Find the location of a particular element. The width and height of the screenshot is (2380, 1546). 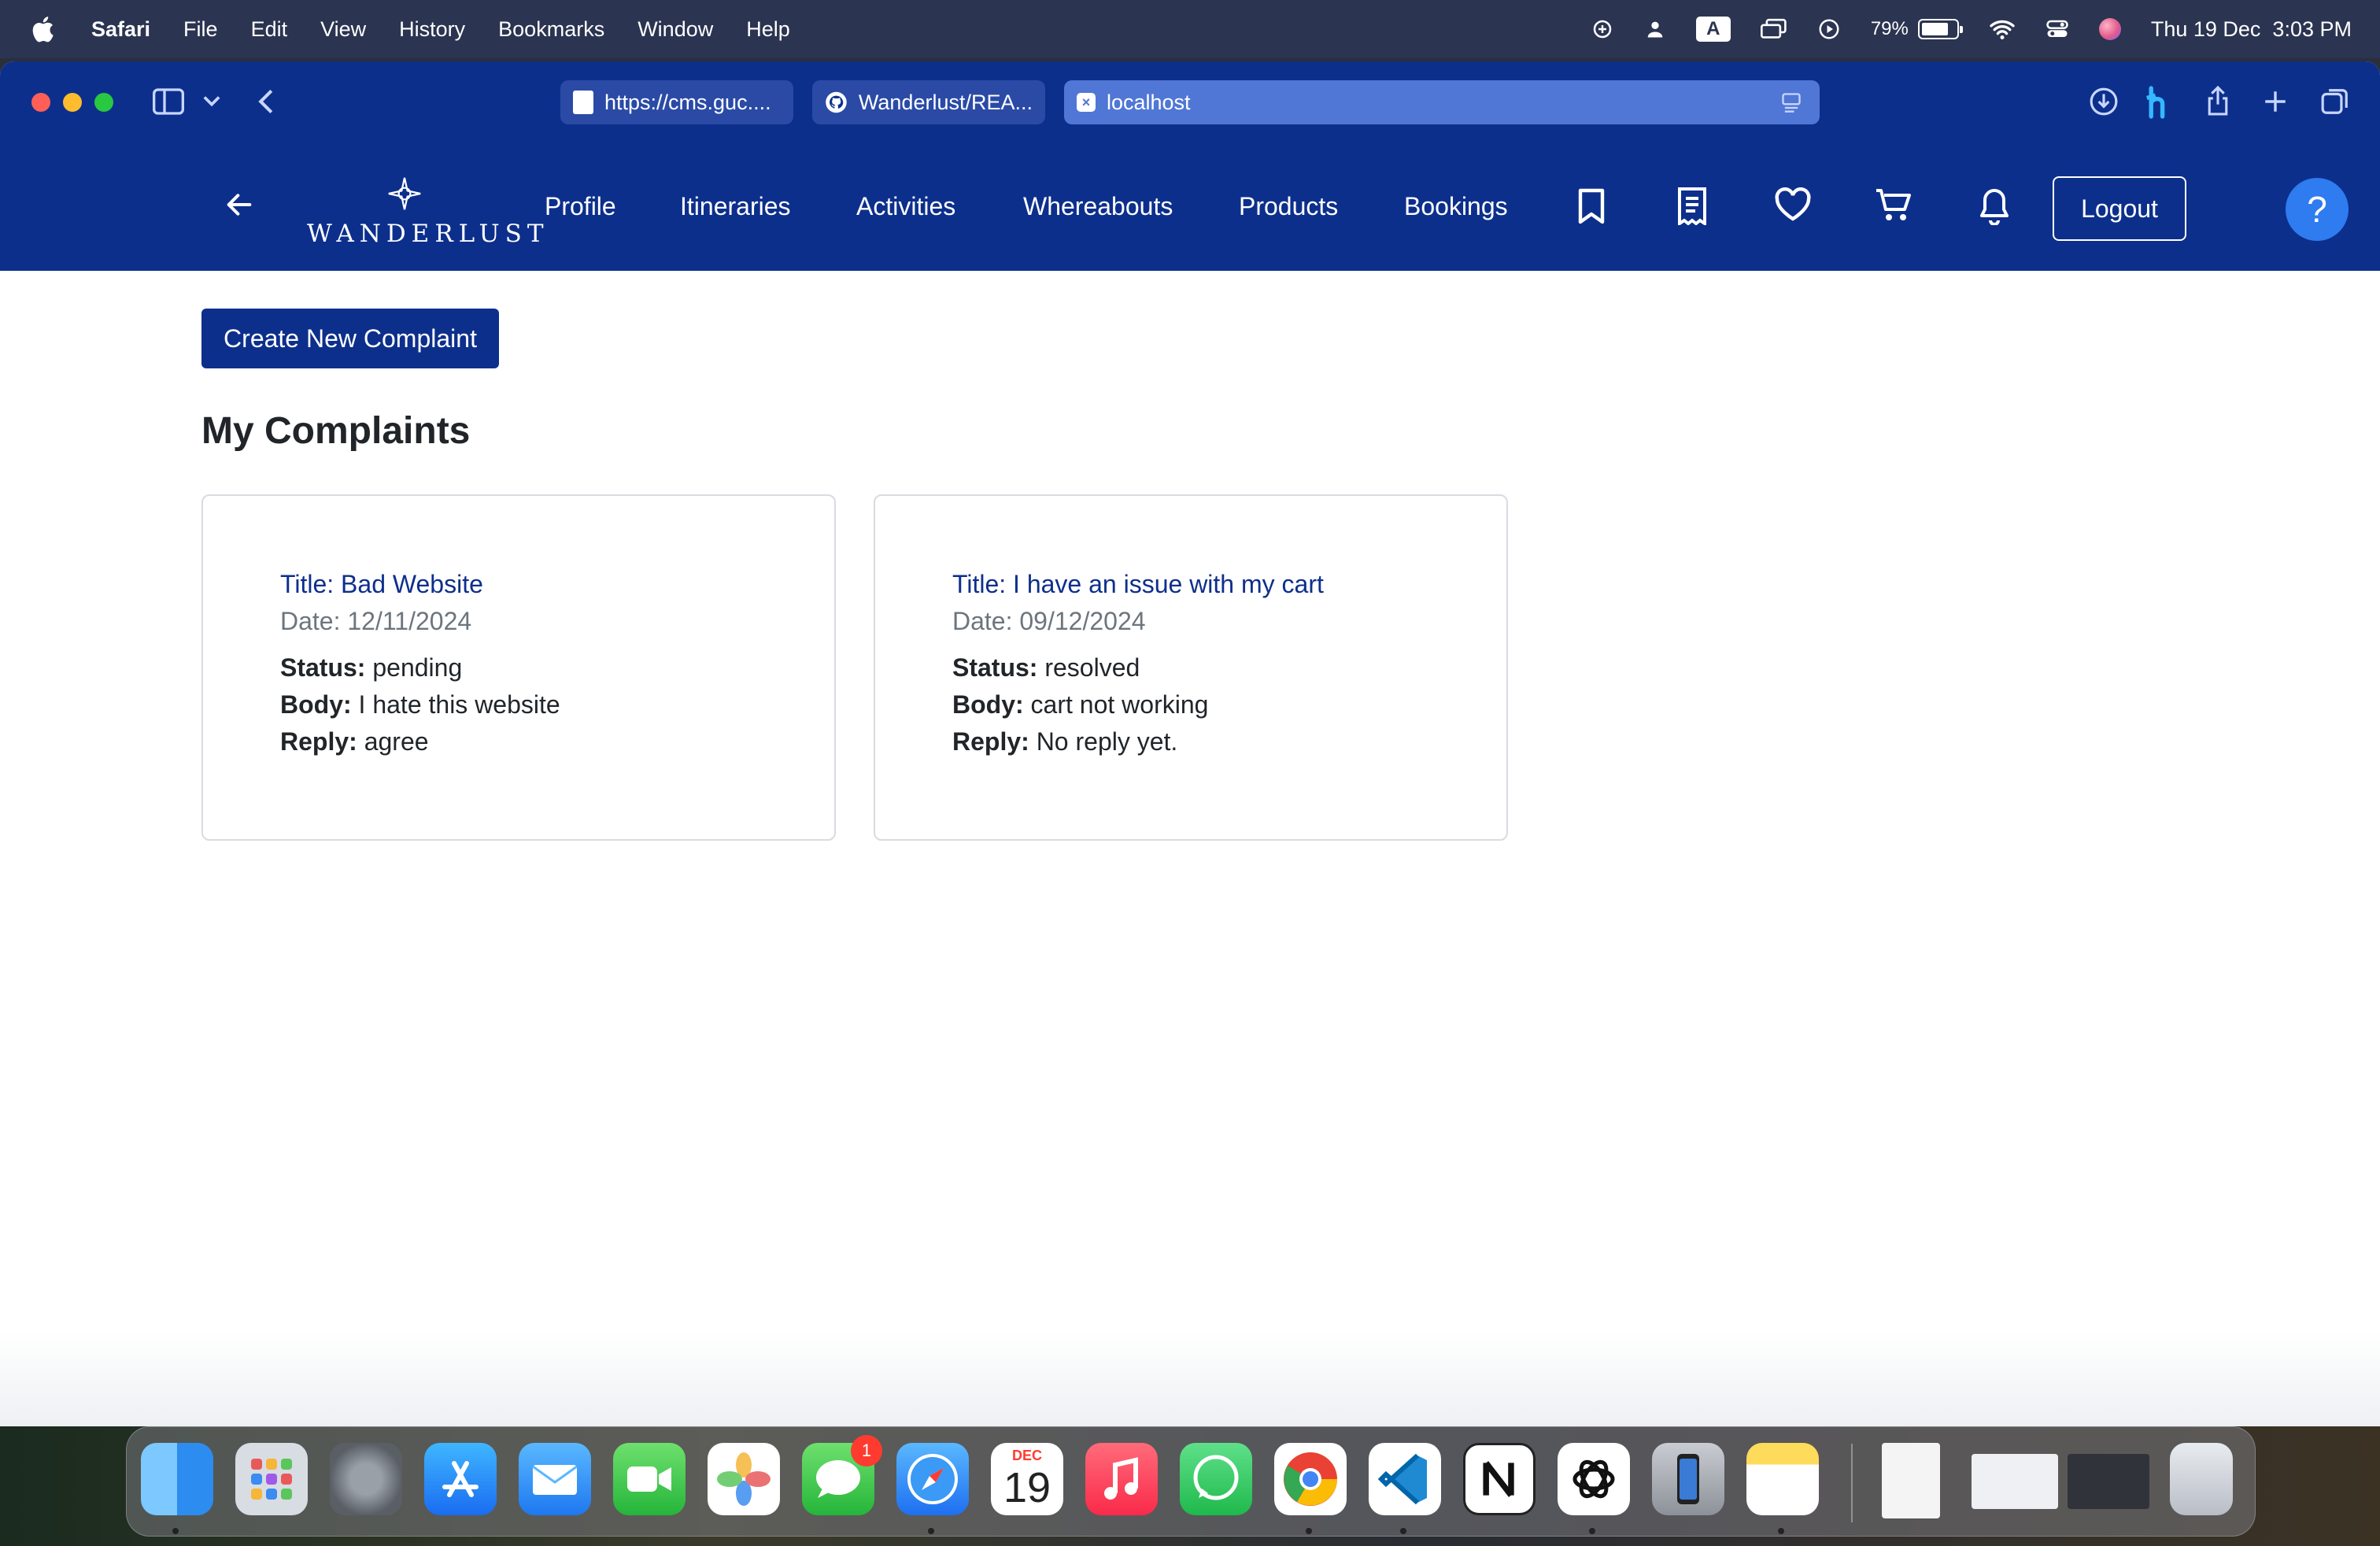

nav-whereabouts: Whereabouts is located at coordinates (1098, 206).